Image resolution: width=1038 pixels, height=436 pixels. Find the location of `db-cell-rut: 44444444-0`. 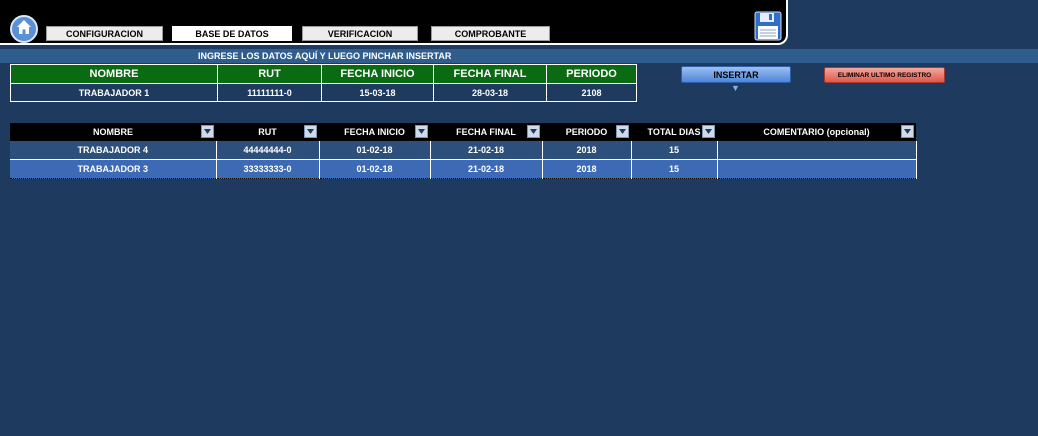

db-cell-rut: 44444444-0 is located at coordinates (268, 150).